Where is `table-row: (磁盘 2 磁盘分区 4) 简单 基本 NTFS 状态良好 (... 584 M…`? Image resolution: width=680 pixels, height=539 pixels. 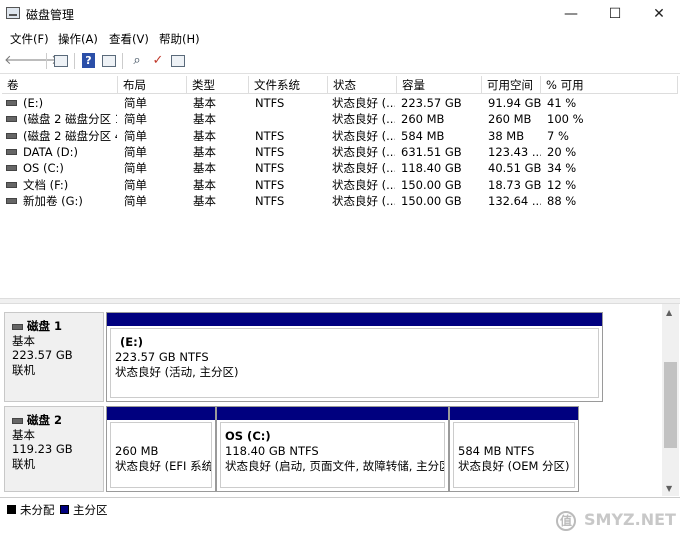
table-row: (磁盘 2 磁盘分区 4) 简单 基本 NTFS 状态良好 (... 584 M… is located at coordinates (340, 136).